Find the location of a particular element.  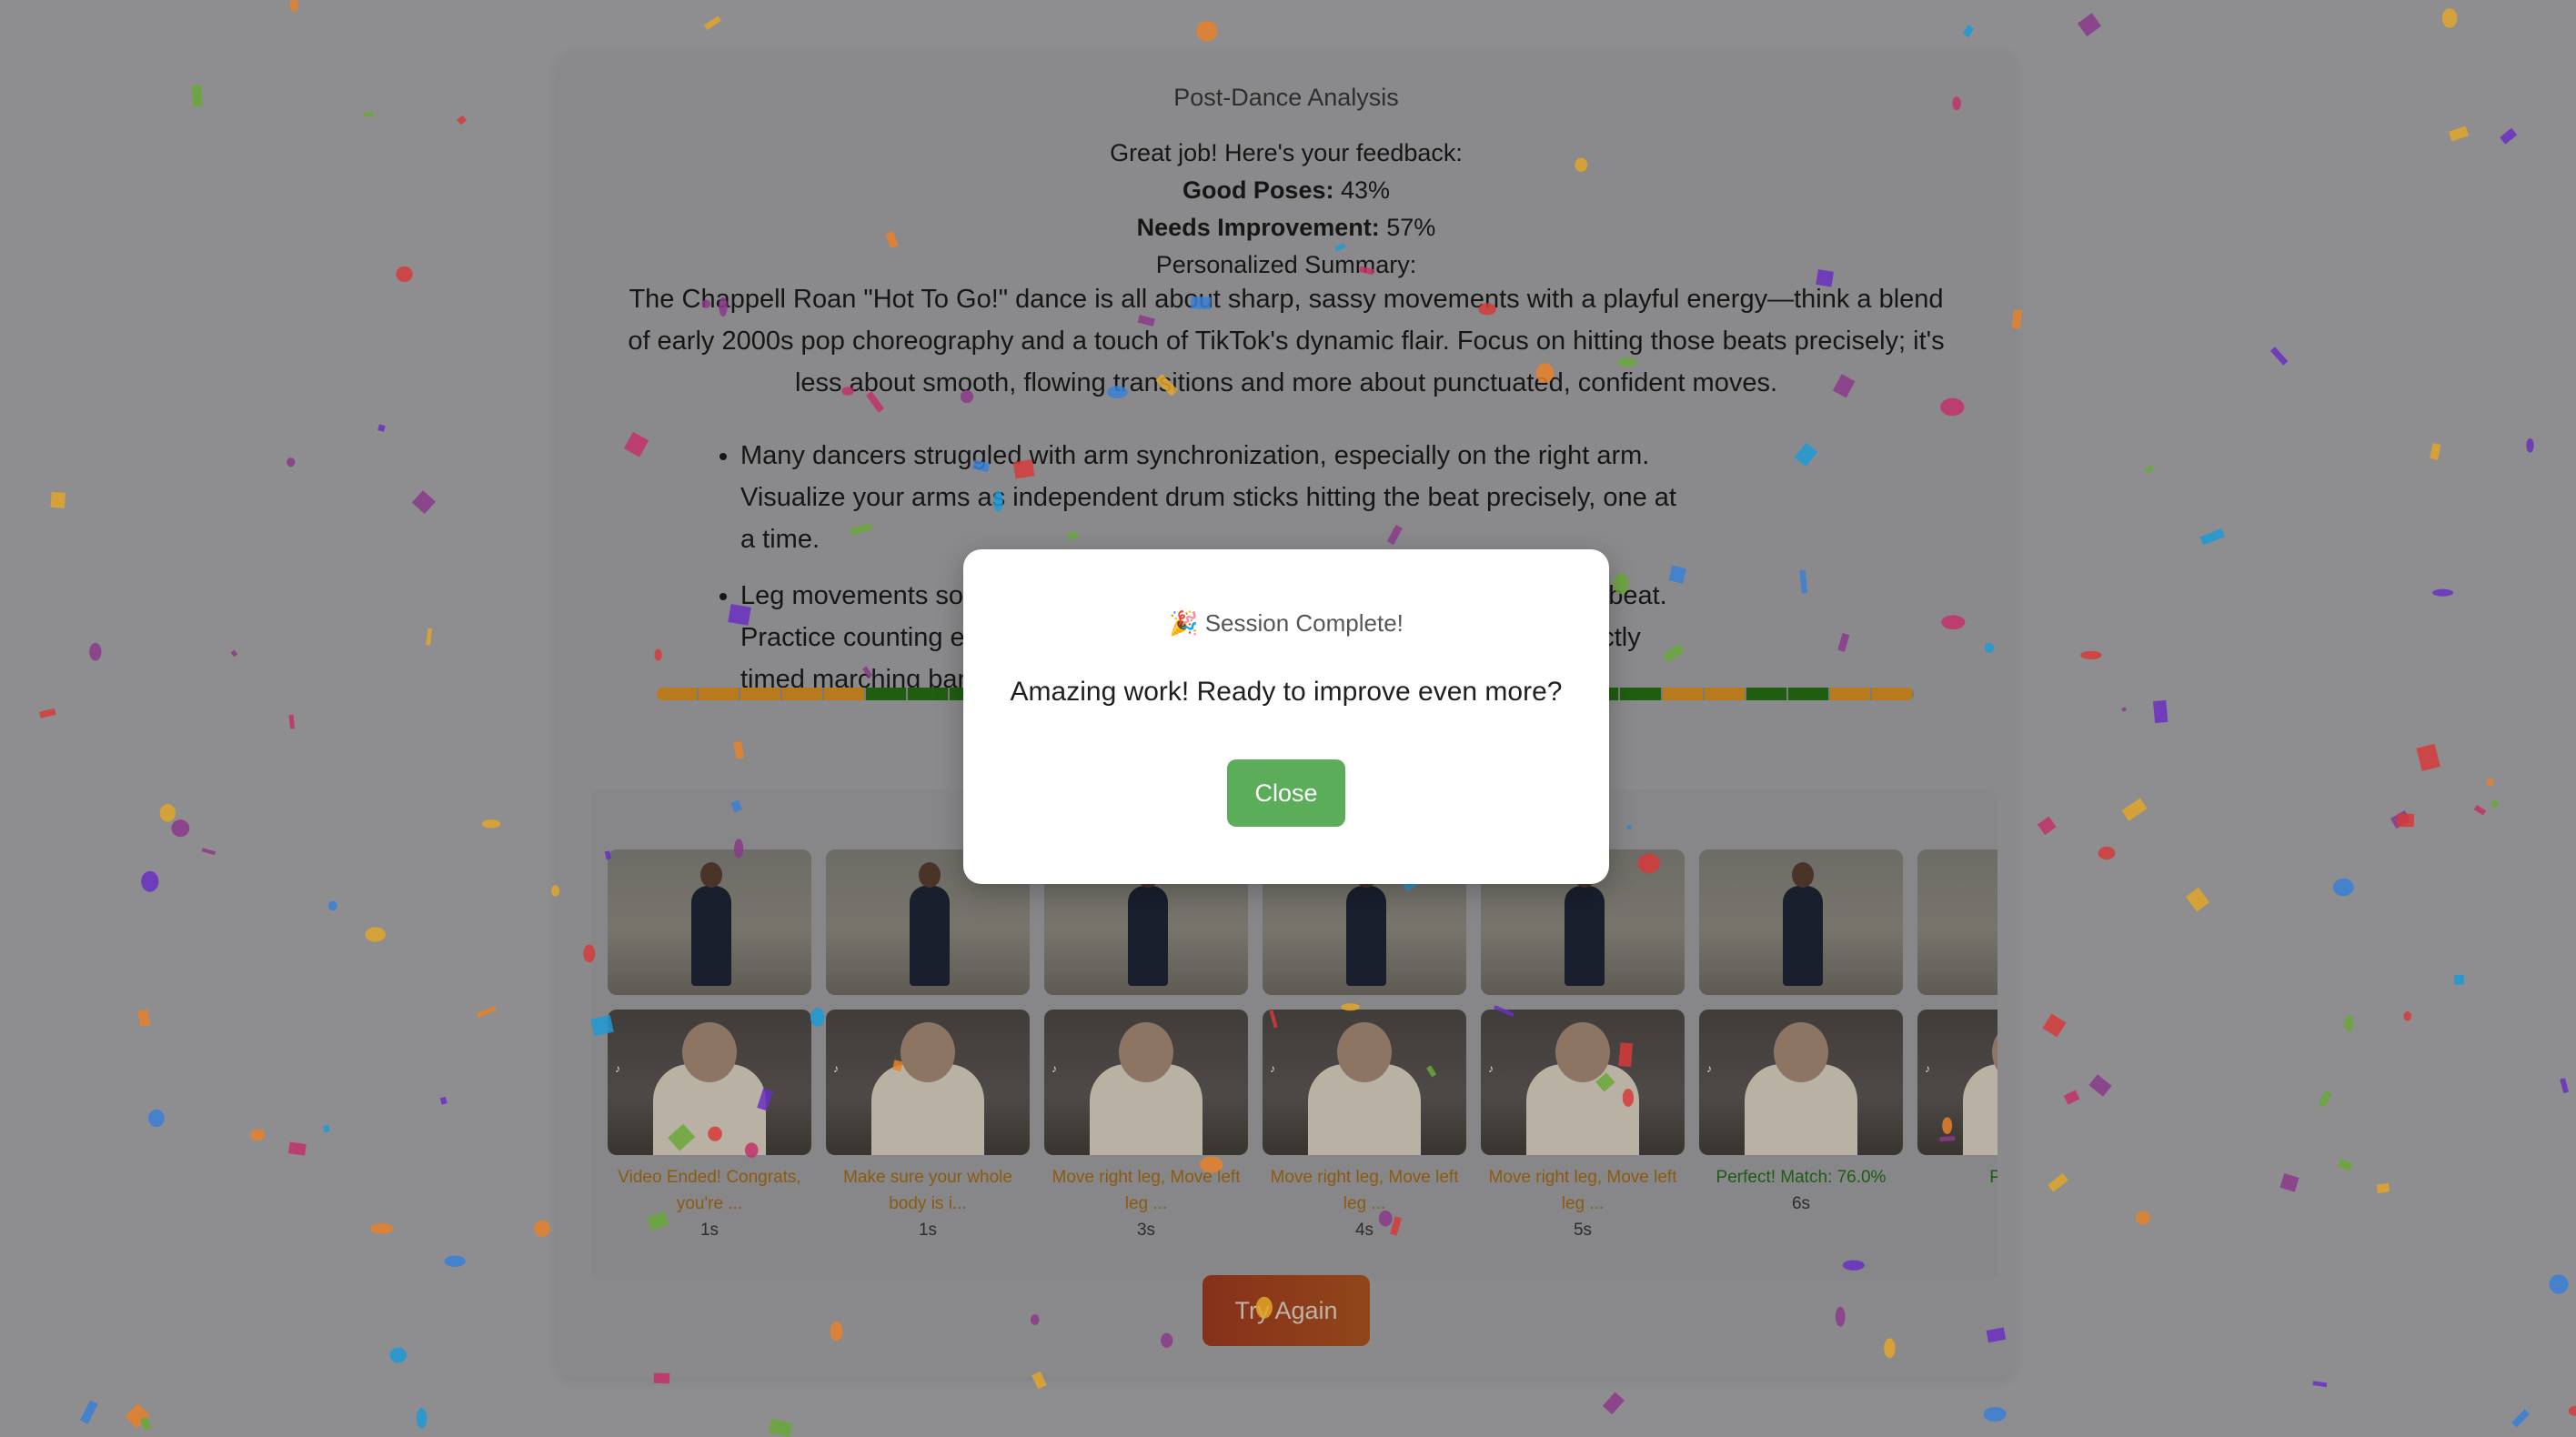

frame-card: ♪ Perfect! is located at coordinates (1957, 1022).